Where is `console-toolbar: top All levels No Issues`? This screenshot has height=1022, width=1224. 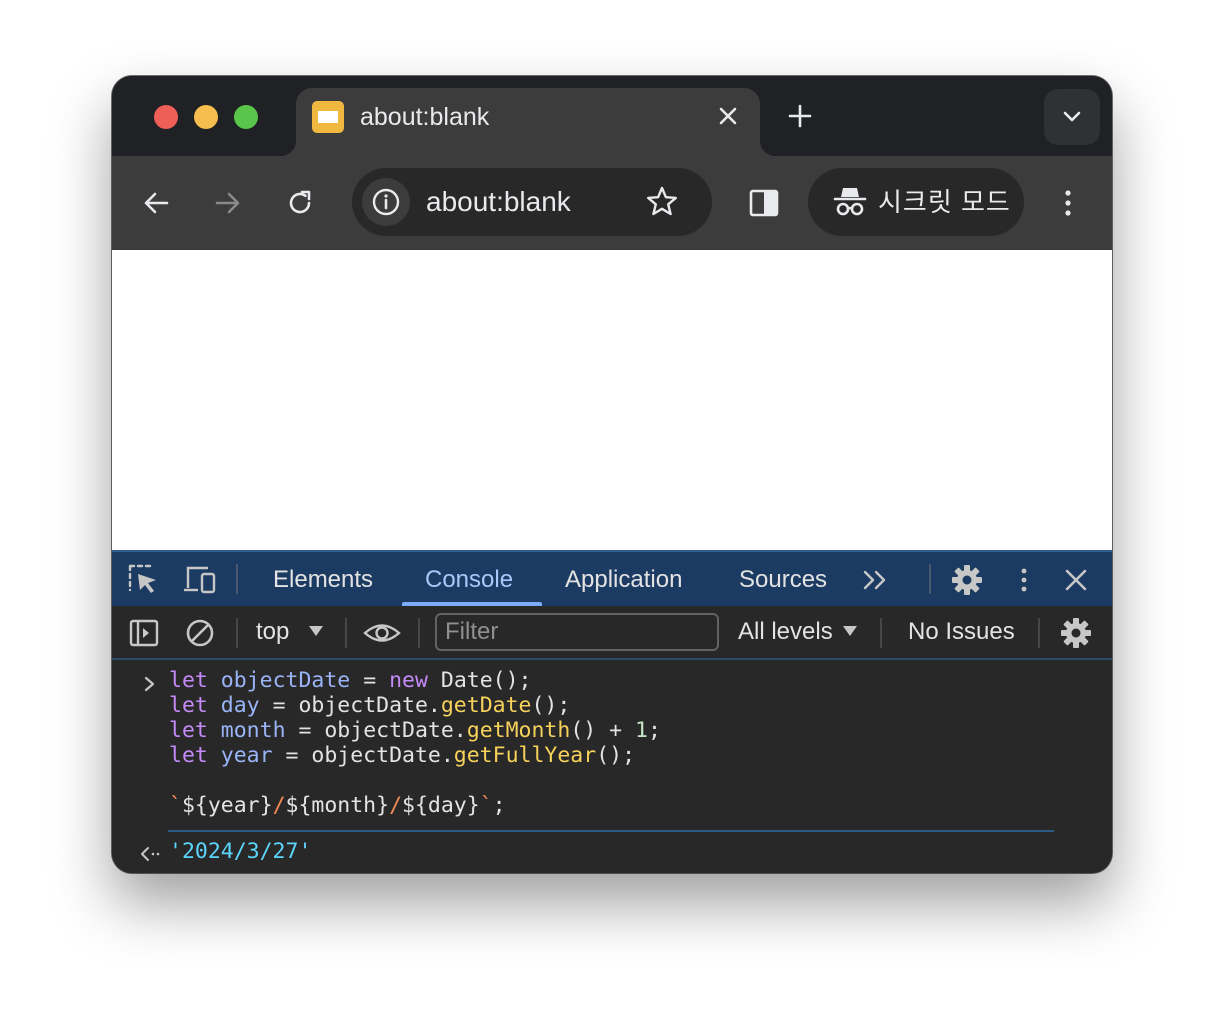 console-toolbar: top All levels No Issues is located at coordinates (612, 633).